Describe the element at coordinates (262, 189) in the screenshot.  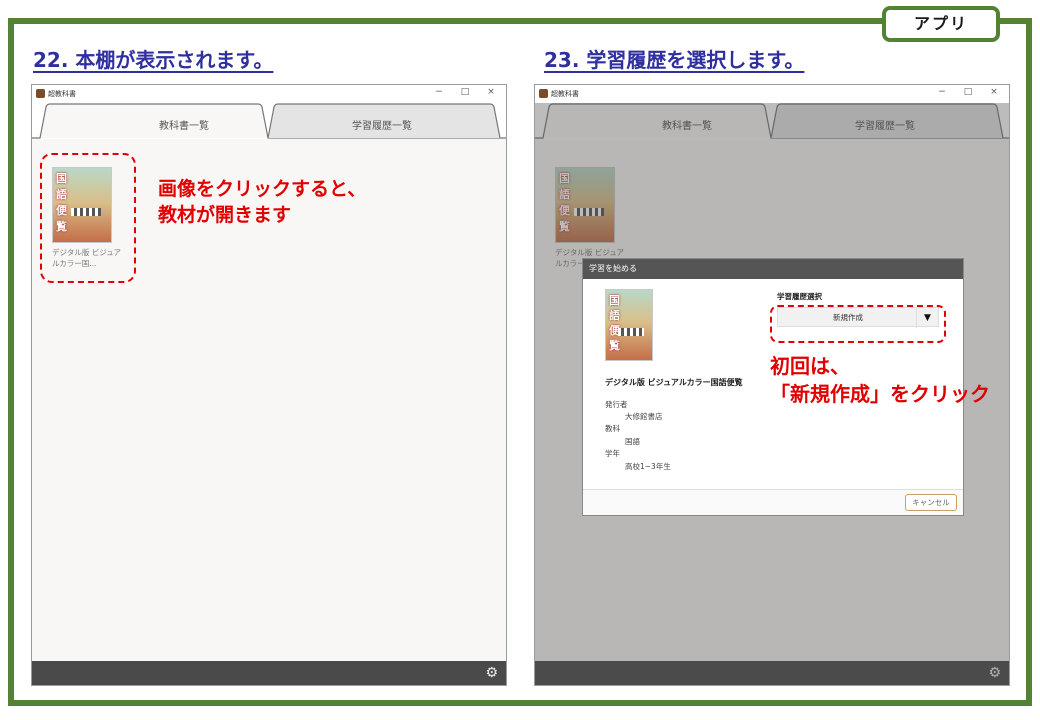
I see `left-annotation-line: 画像をクリックすると、` at that location.